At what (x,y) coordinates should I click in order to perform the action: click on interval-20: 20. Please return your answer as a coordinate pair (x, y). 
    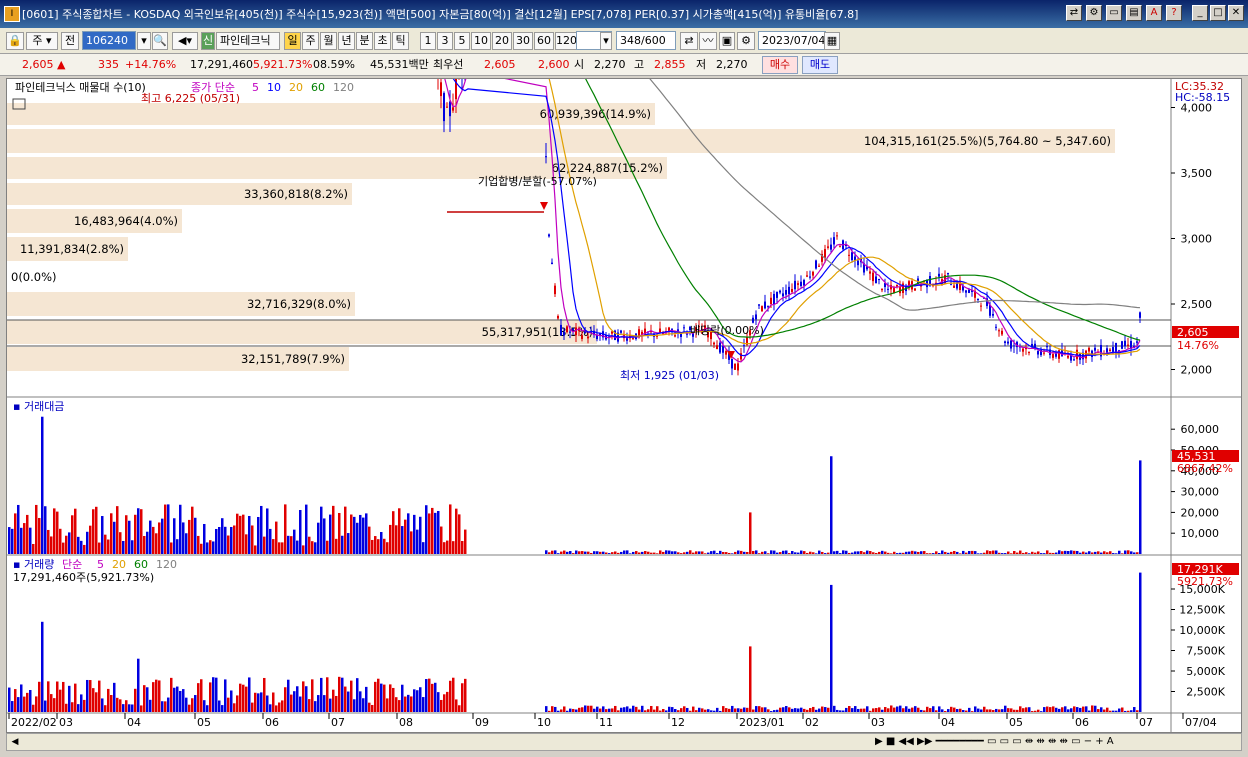
    Looking at the image, I should click on (502, 41).